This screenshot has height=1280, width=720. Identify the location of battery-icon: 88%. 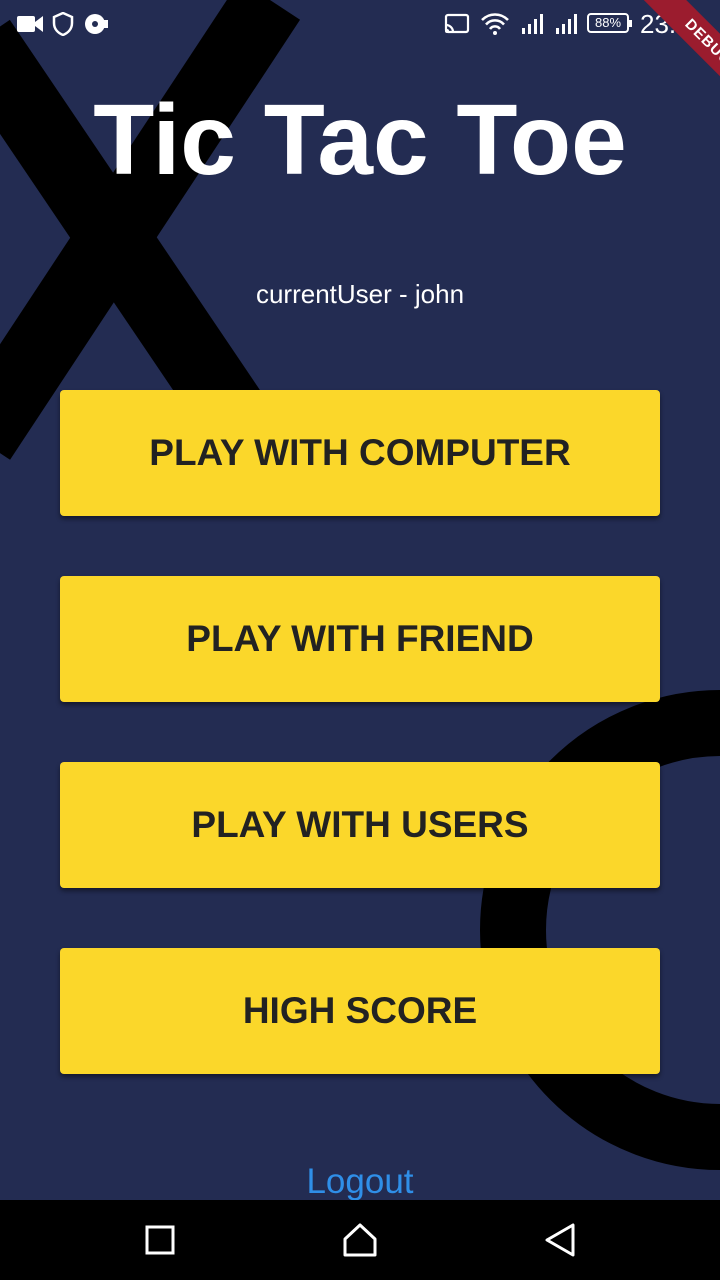
(609, 23).